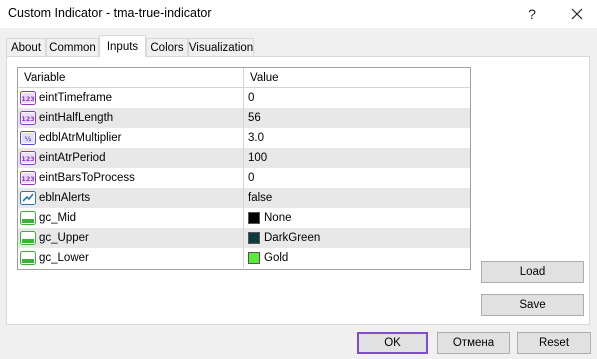 This screenshot has height=359, width=597. I want to click on variable-name: eblnAlerts, so click(65, 198).